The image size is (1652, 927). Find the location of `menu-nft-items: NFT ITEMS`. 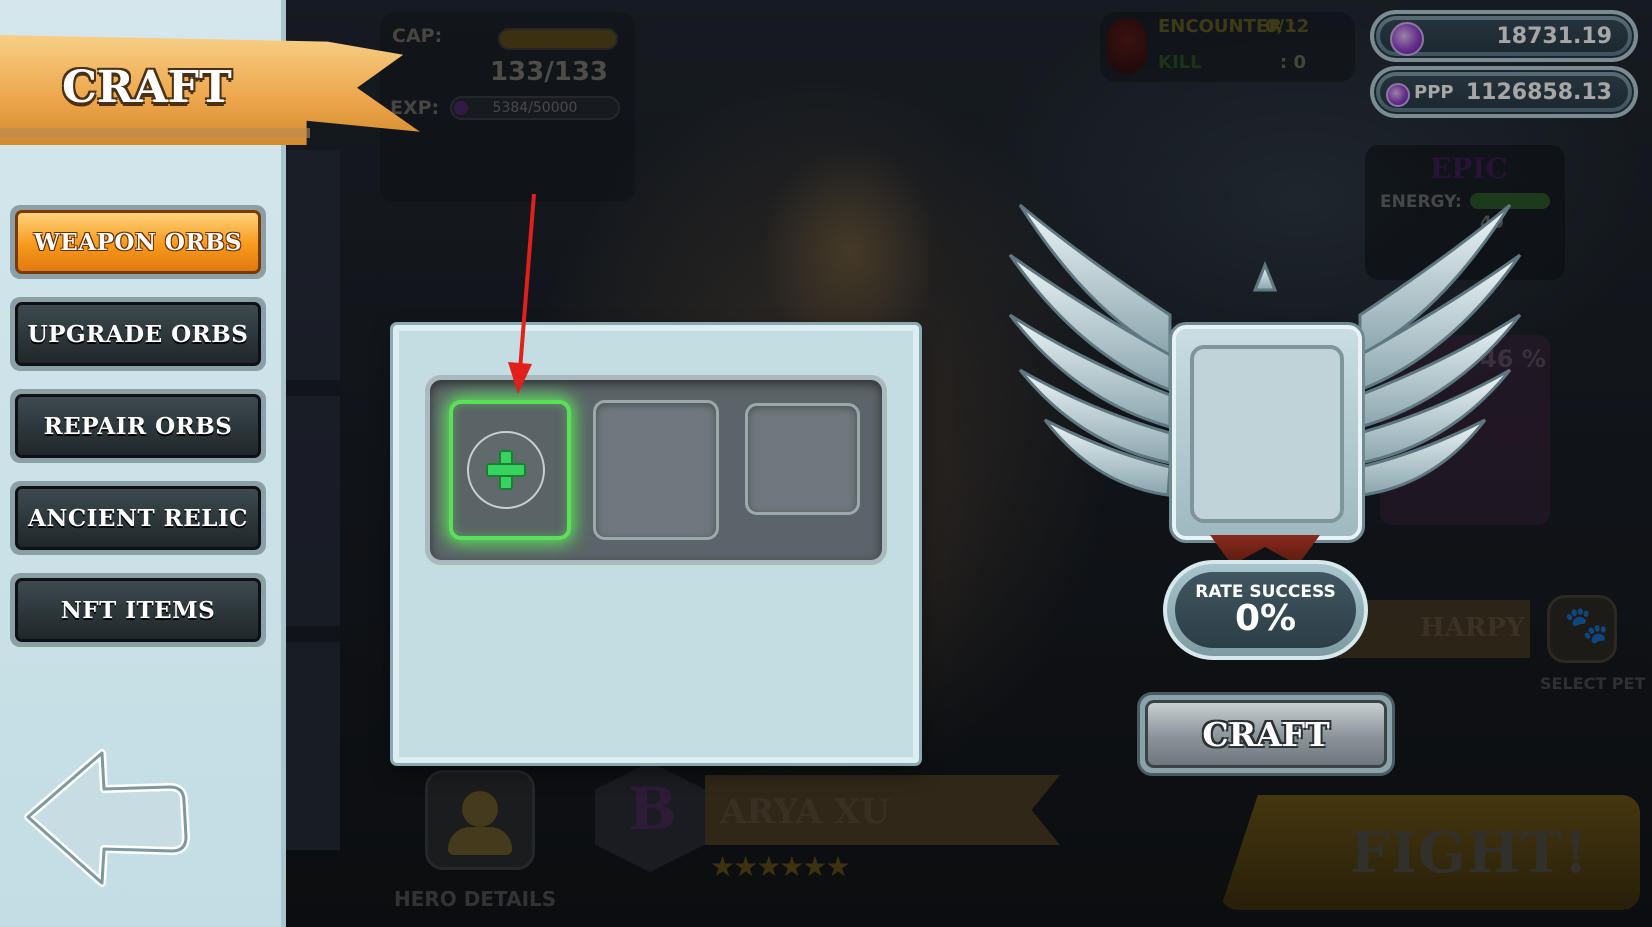

menu-nft-items: NFT ITEMS is located at coordinates (138, 610).